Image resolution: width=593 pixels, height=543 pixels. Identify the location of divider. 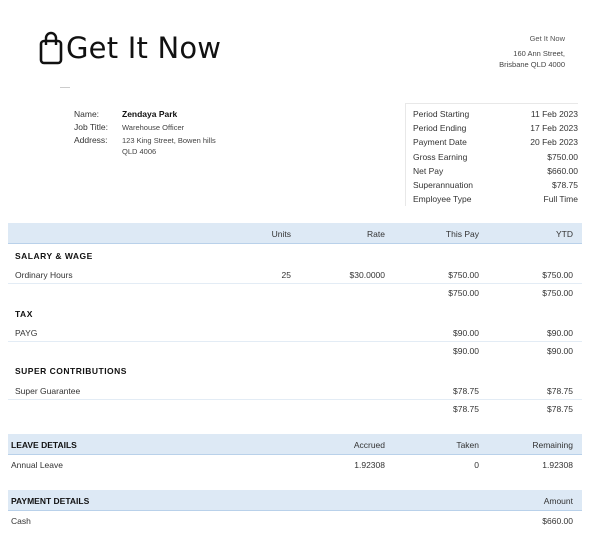
(65, 87).